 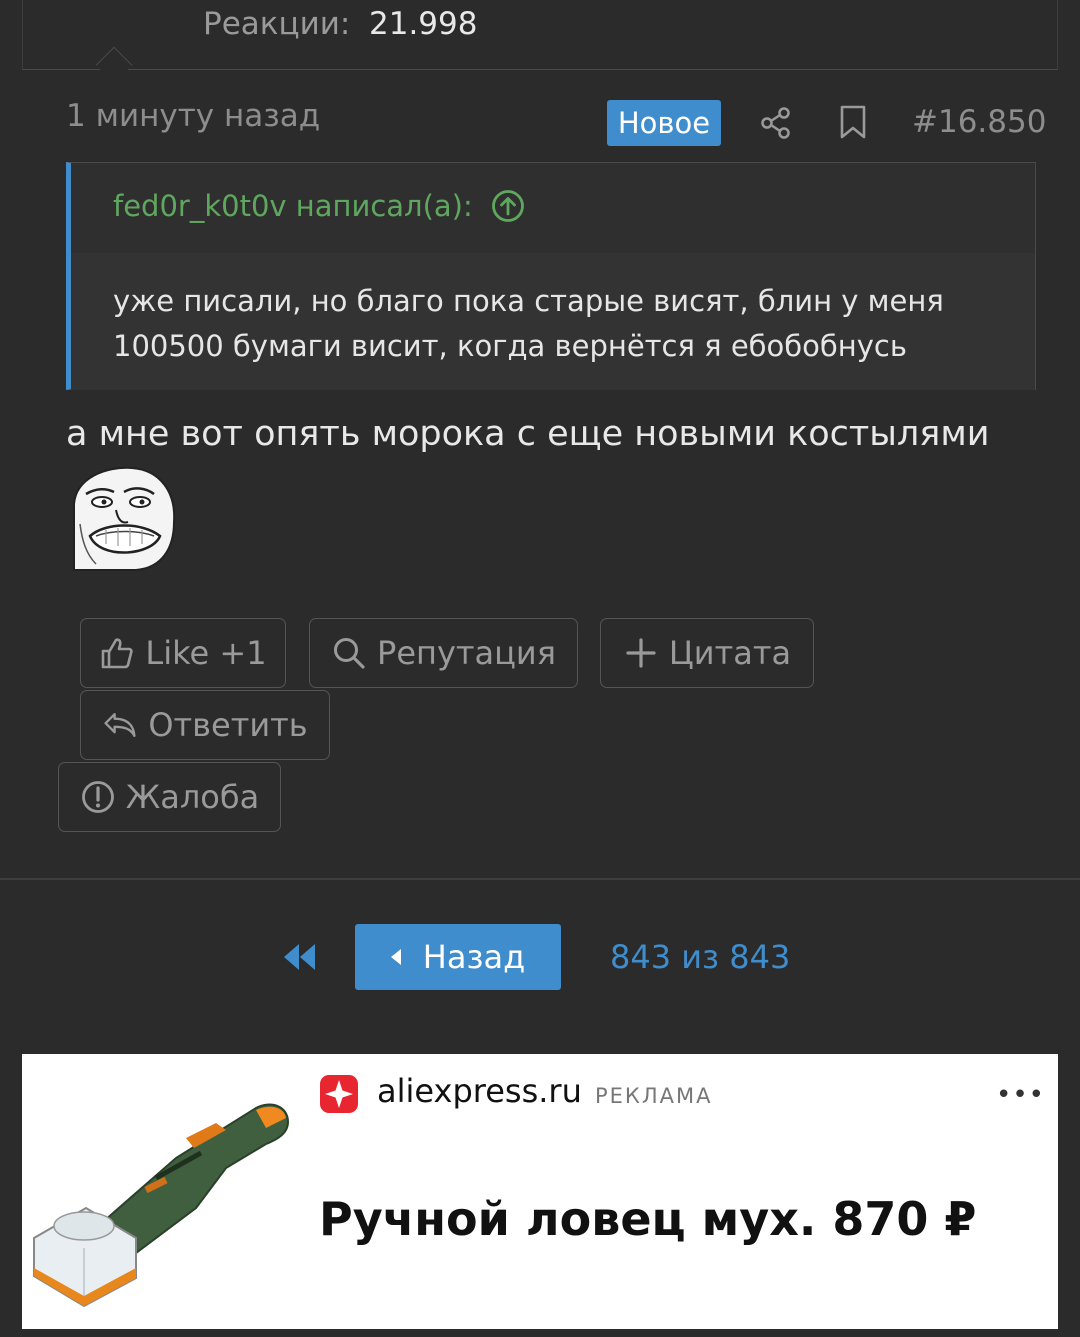 I want to click on post-time: 1 минуту назад, so click(x=193, y=116).